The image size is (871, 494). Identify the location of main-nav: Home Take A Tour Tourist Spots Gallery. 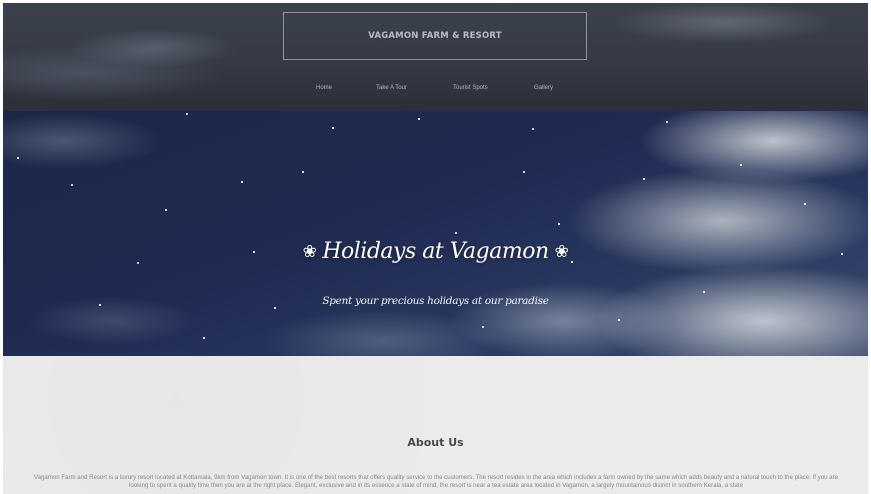
(435, 92).